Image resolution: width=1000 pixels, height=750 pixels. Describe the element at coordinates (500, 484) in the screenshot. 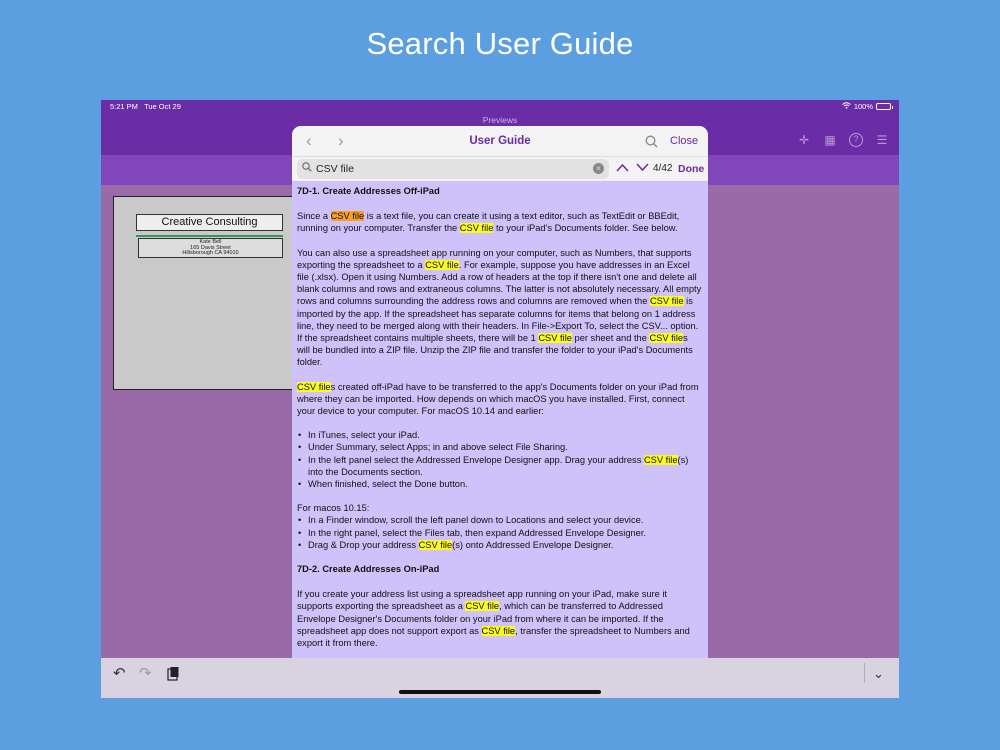

I see `list-item: When finished, select the Done button.` at that location.